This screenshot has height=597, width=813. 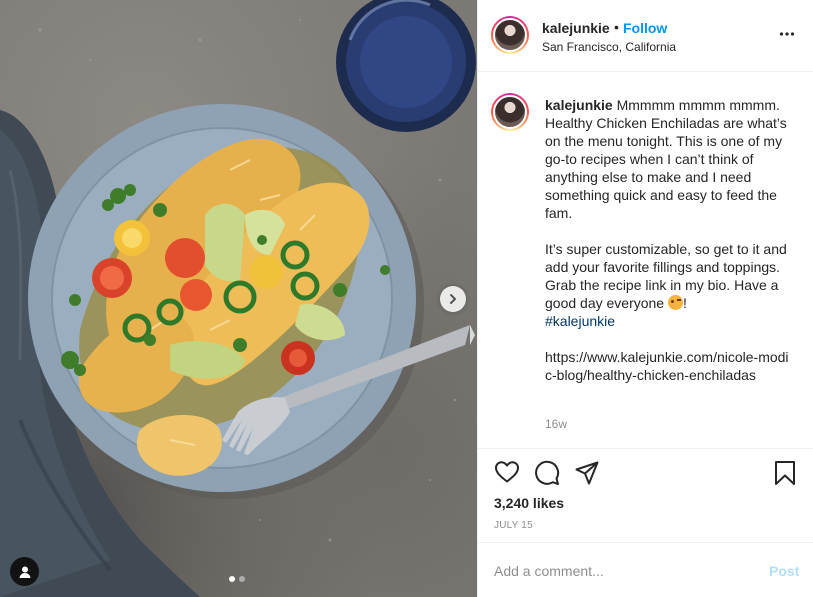 I want to click on hashtag-link: #kalejunkie, so click(x=580, y=321).